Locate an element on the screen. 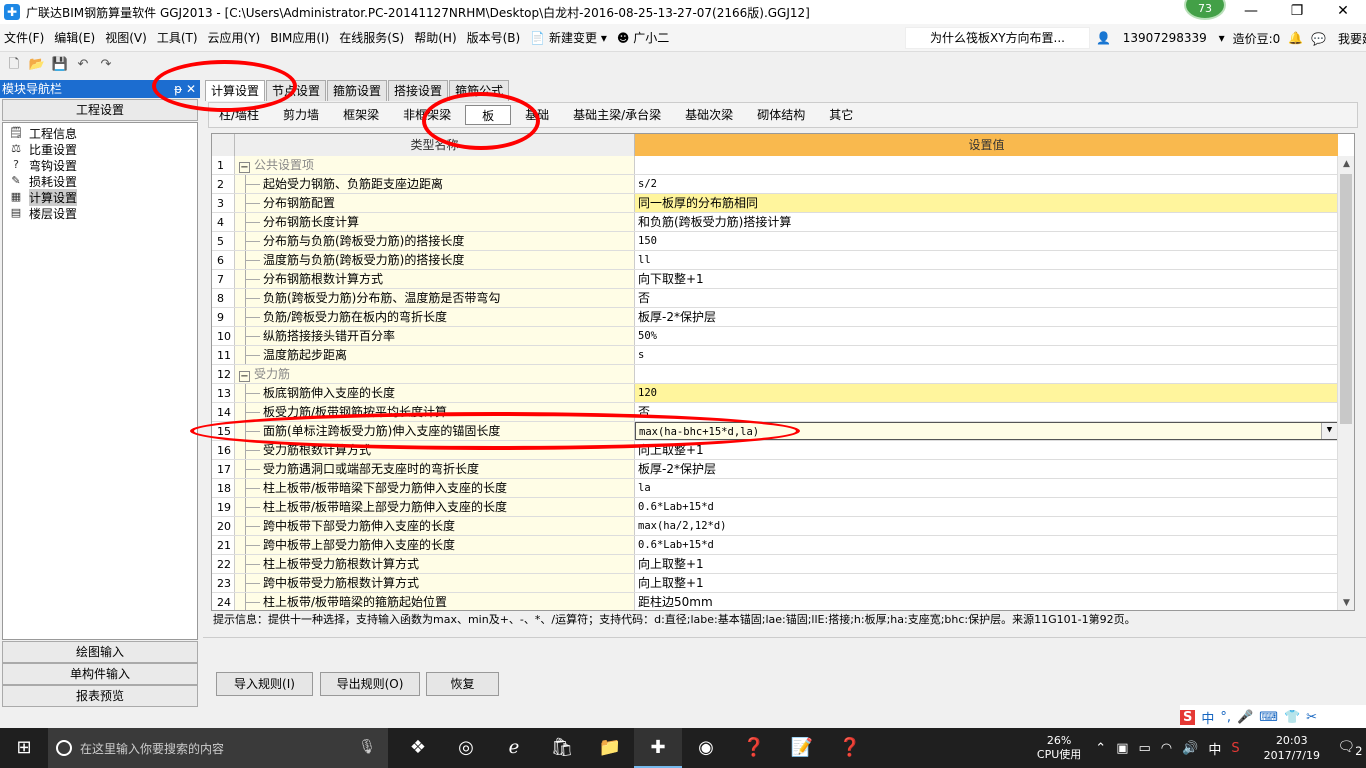 The height and width of the screenshot is (768, 1366). close-button: ✕ is located at coordinates (1343, 12).